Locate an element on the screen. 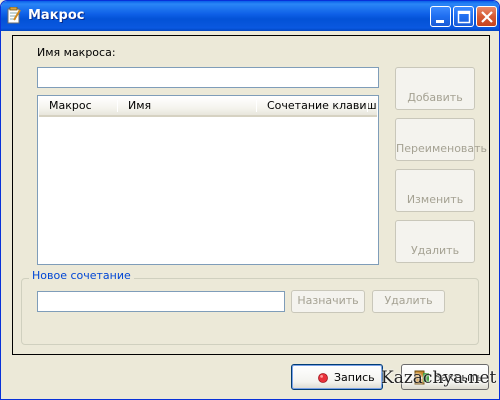 Image resolution: width=500 pixels, height=400 pixels. assign-button: Назначить is located at coordinates (328, 301).